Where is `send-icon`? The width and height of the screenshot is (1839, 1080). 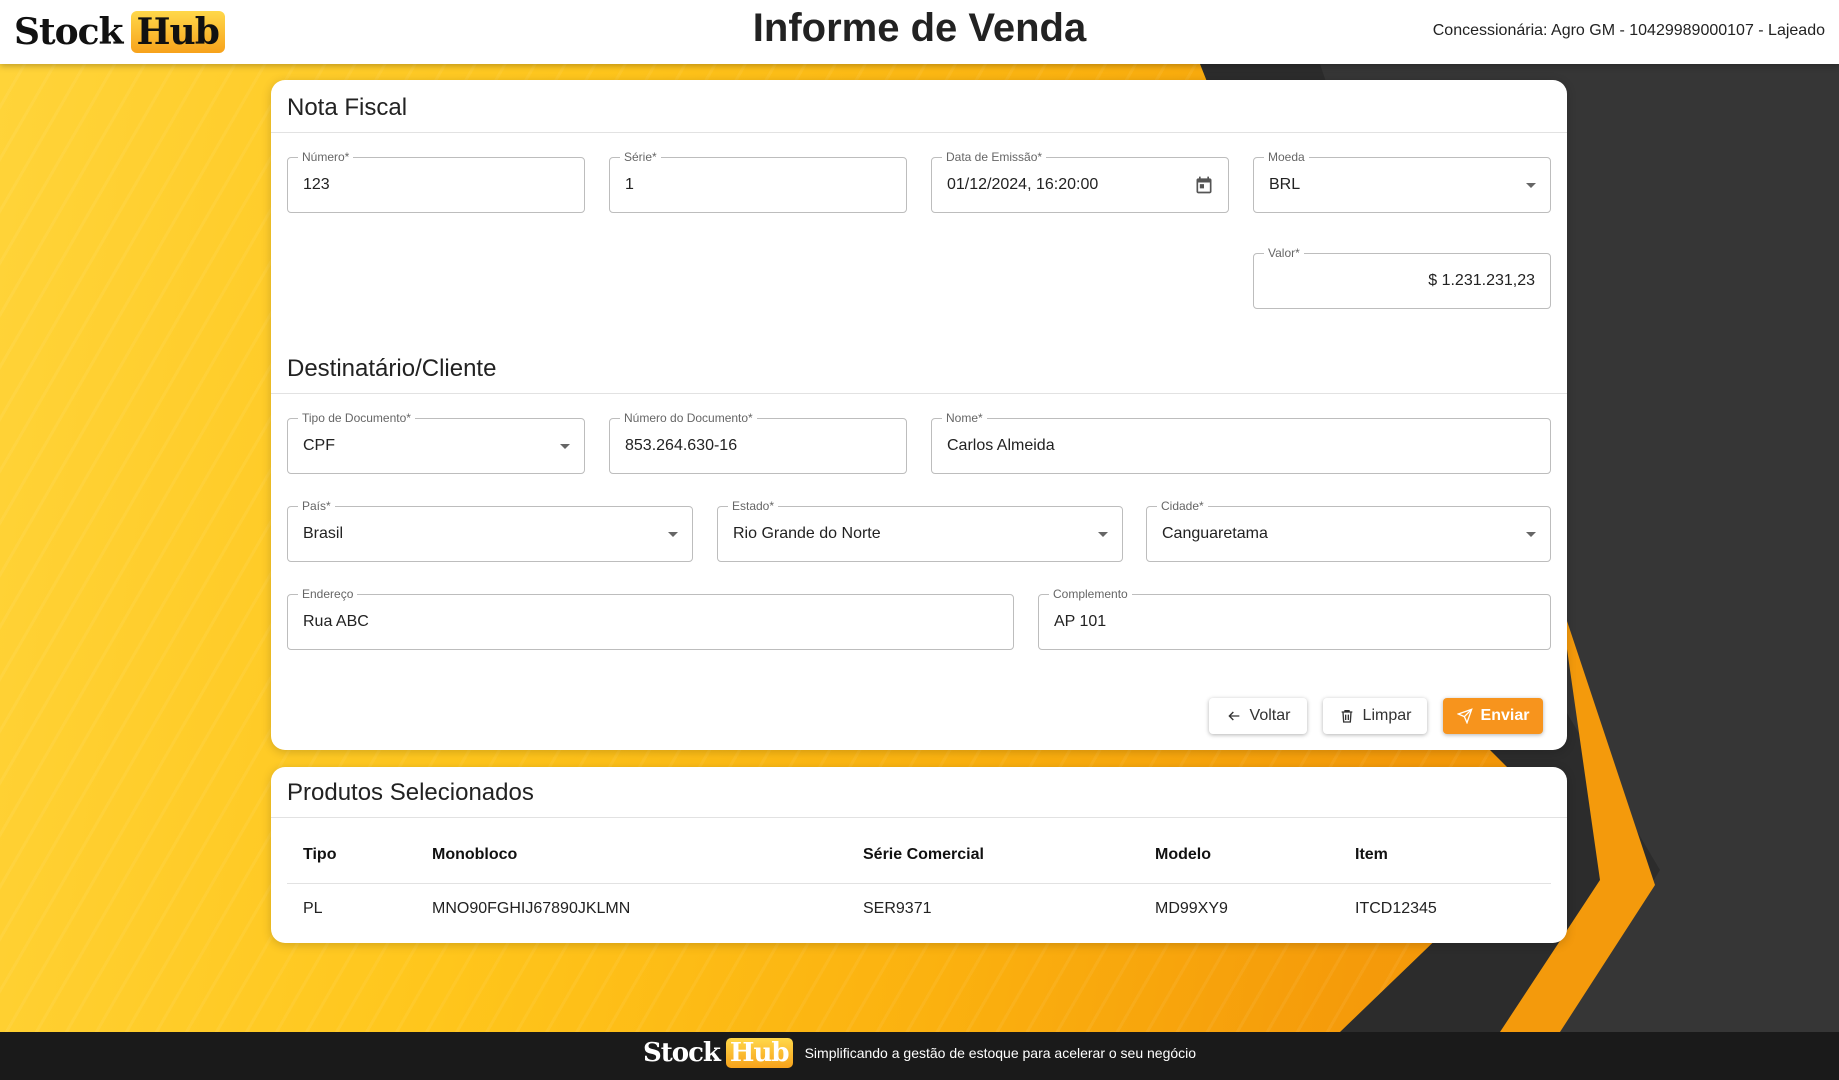 send-icon is located at coordinates (1464, 716).